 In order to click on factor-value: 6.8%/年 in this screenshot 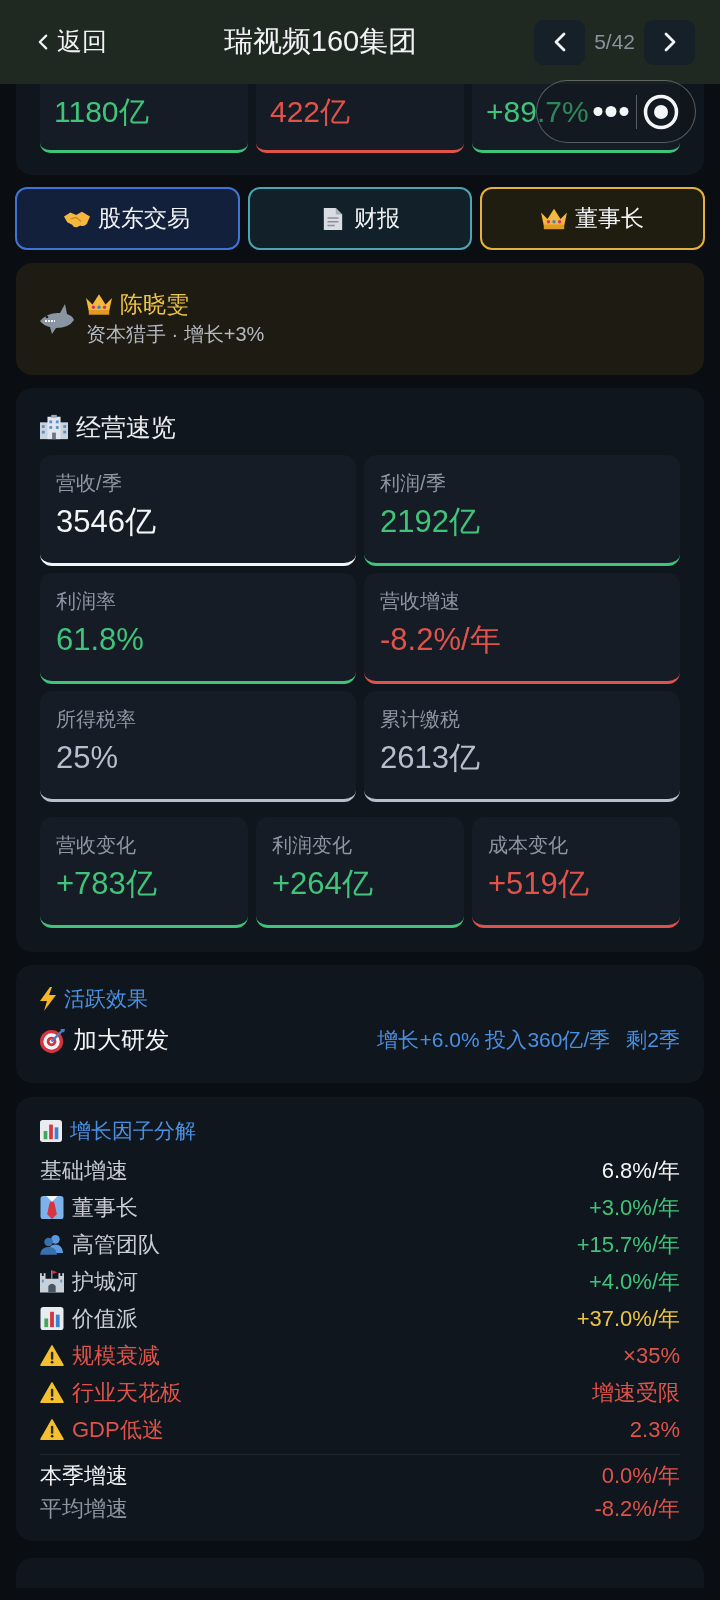, I will do `click(640, 1171)`.